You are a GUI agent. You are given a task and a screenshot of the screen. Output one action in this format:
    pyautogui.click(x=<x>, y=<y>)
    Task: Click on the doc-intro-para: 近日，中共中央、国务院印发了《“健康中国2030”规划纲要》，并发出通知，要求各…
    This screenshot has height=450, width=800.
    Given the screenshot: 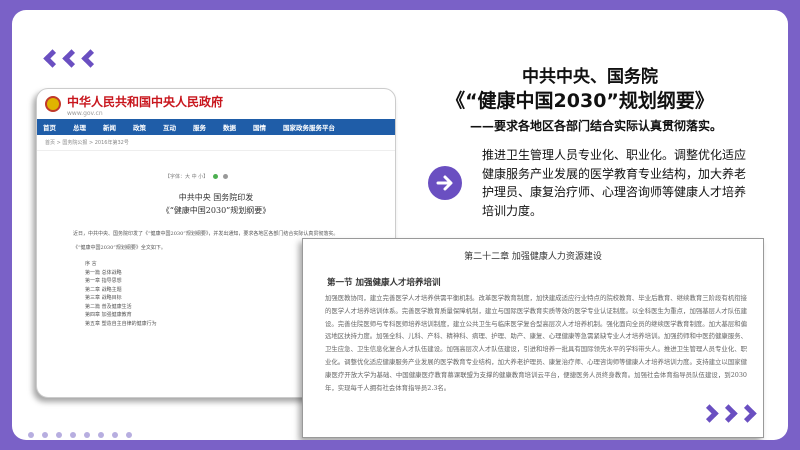 What is the action you would take?
    pyautogui.click(x=206, y=234)
    